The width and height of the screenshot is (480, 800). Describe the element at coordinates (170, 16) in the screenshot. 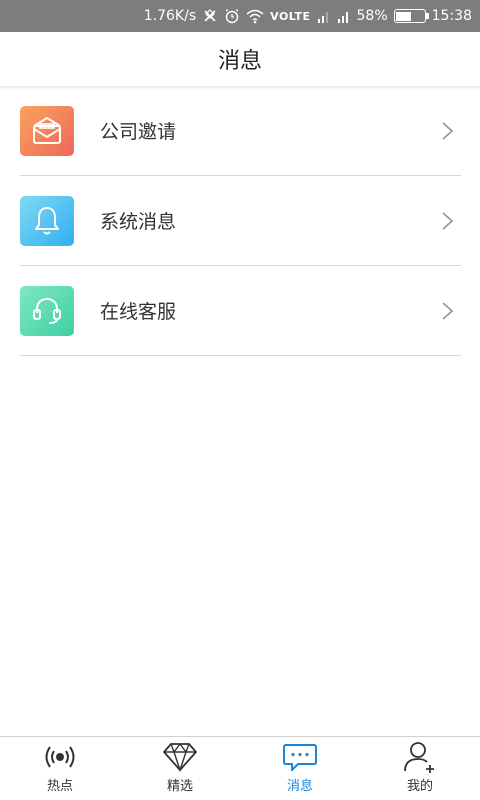

I see `network-speed: 1.76K/s` at that location.